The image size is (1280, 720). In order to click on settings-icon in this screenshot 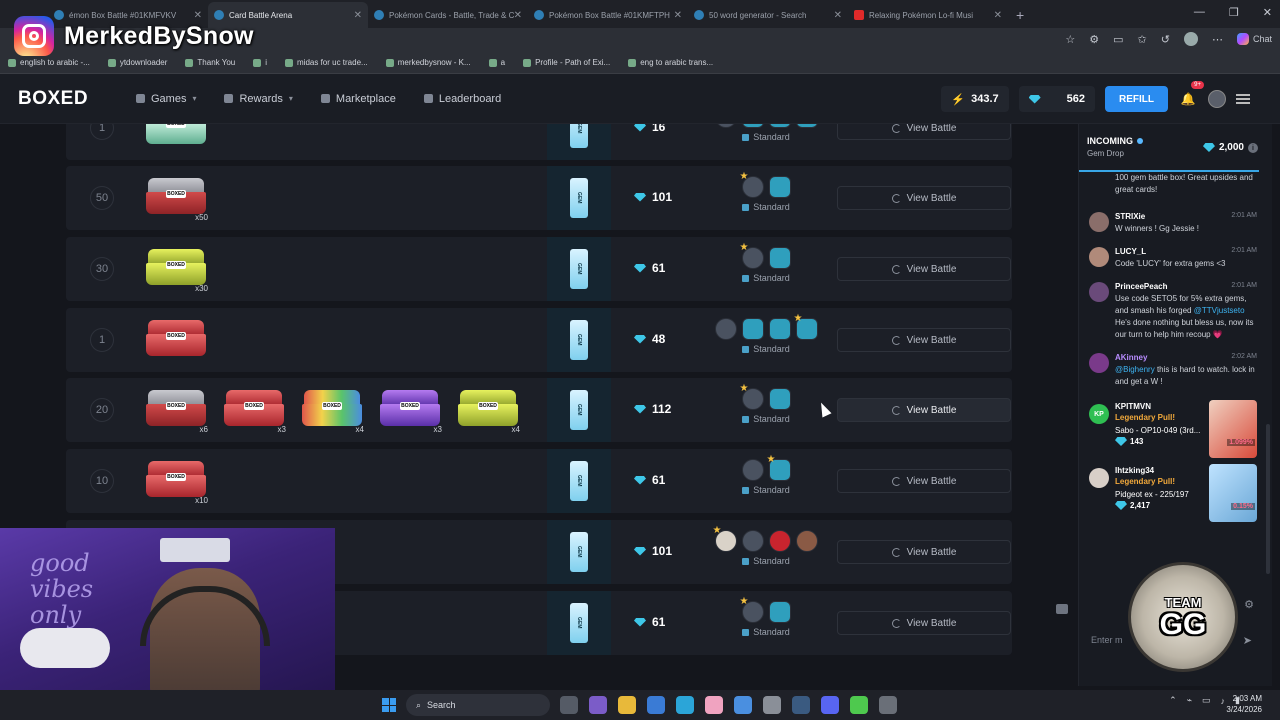, I will do `click(772, 705)`.